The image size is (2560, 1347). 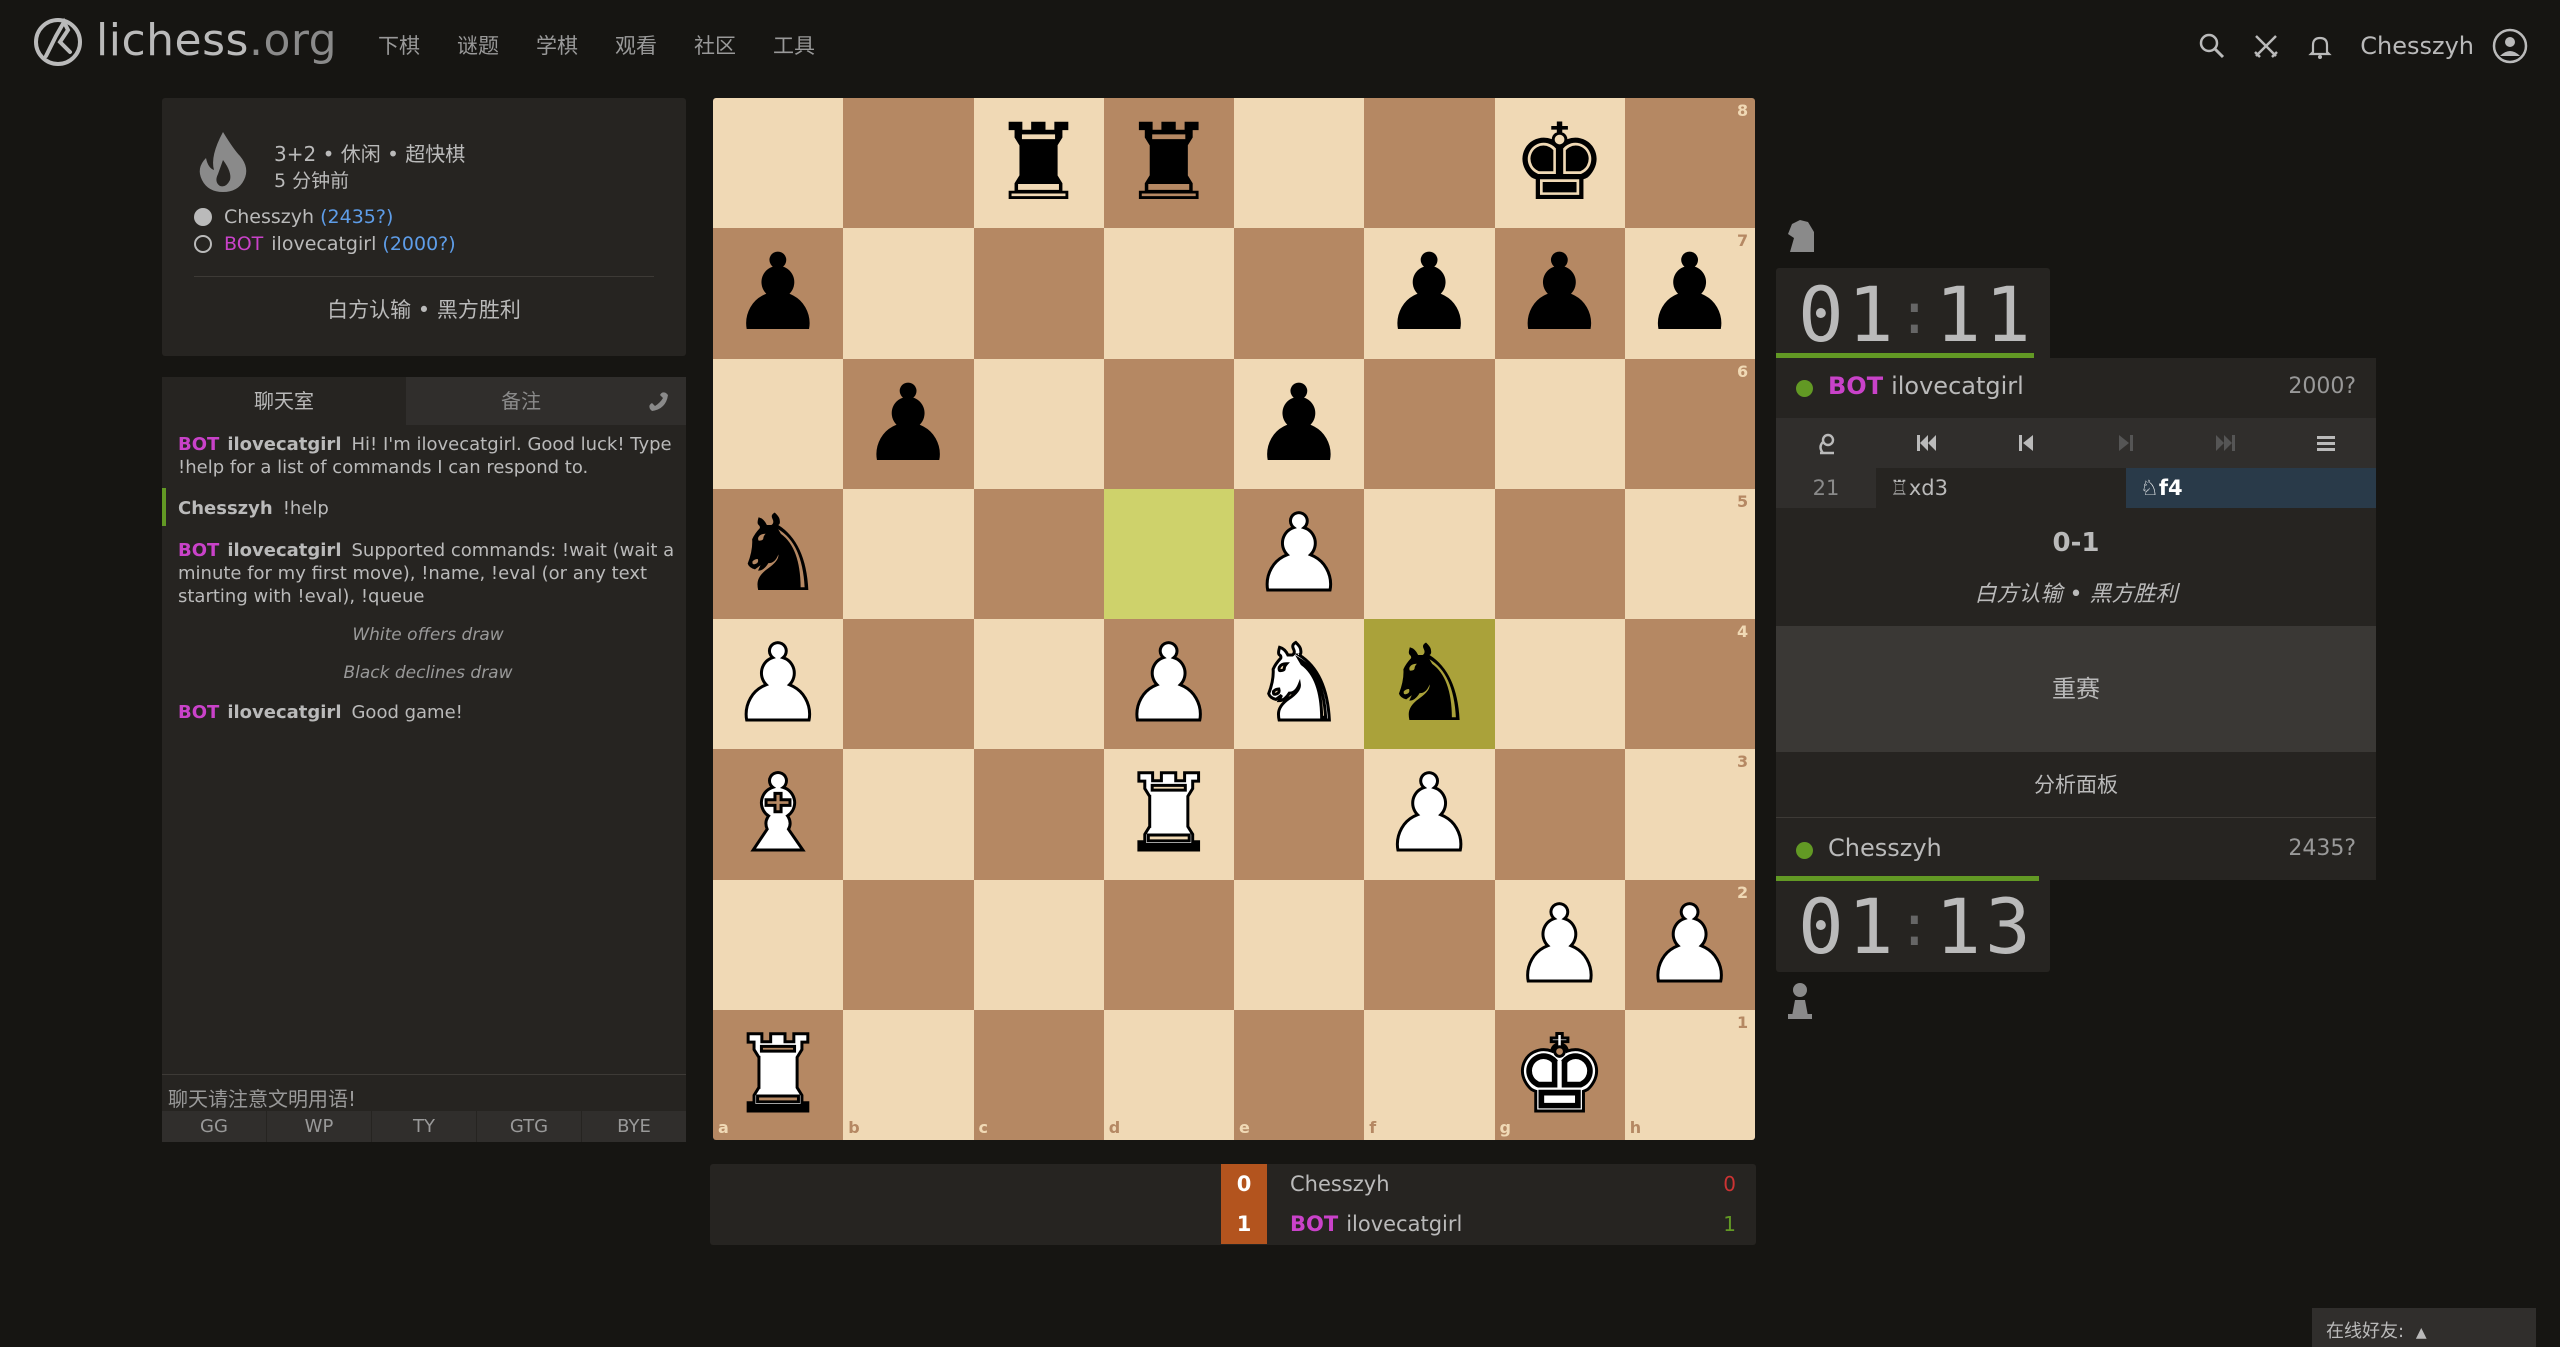 What do you see at coordinates (183, 40) in the screenshot?
I see `site-logo: lichess.org` at bounding box center [183, 40].